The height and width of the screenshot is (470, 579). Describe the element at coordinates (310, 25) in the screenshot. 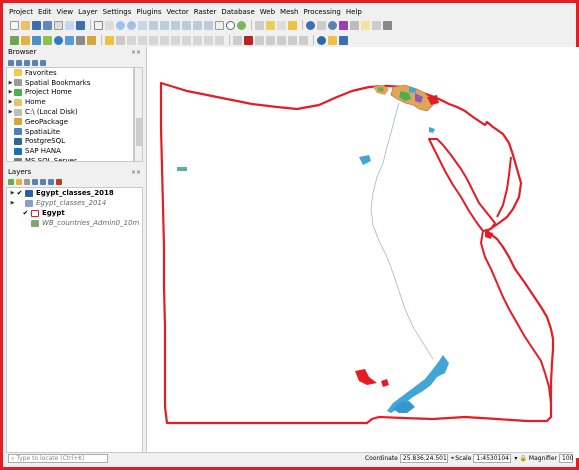

I see `info-icon` at that location.